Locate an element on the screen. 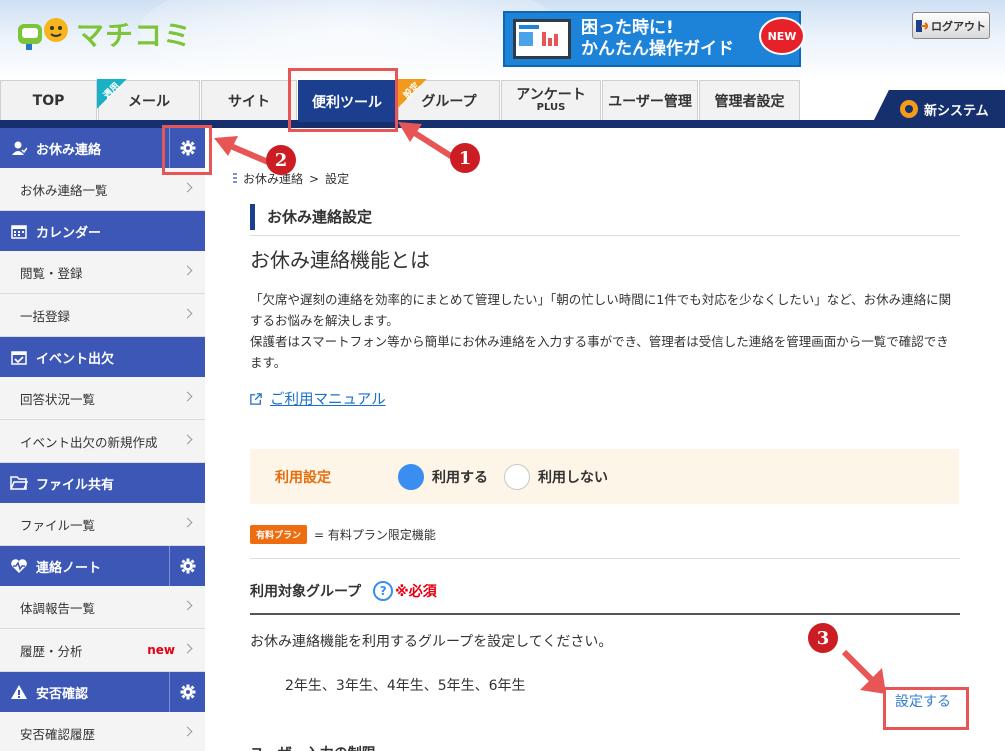 The image size is (1005, 751). logout-icon is located at coordinates (922, 25).